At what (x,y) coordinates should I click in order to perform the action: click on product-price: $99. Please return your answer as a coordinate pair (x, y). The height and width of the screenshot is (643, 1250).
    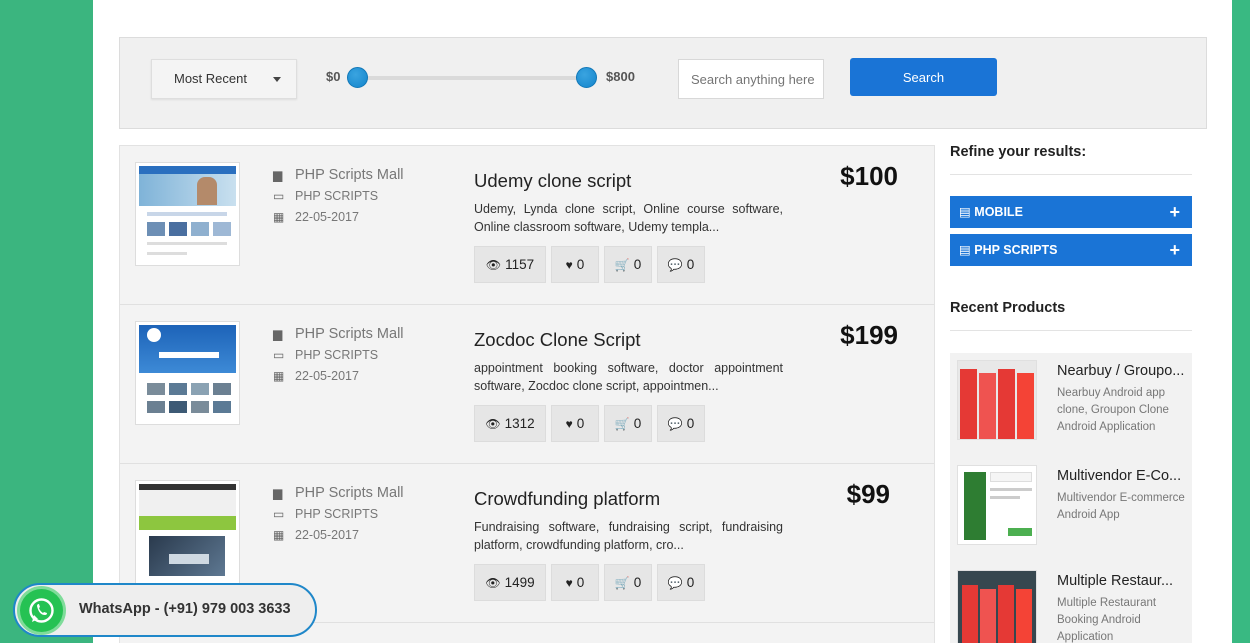
    Looking at the image, I should click on (868, 494).